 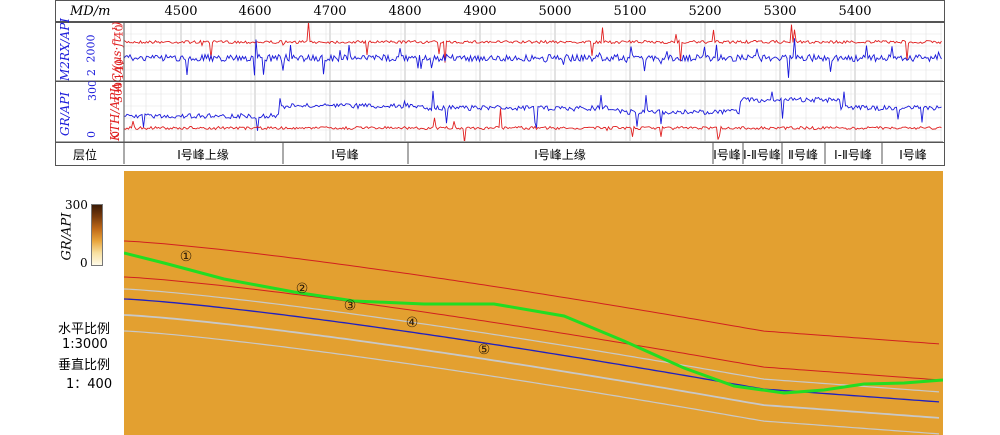 I want to click on horizon-marker: ①, so click(x=186, y=257).